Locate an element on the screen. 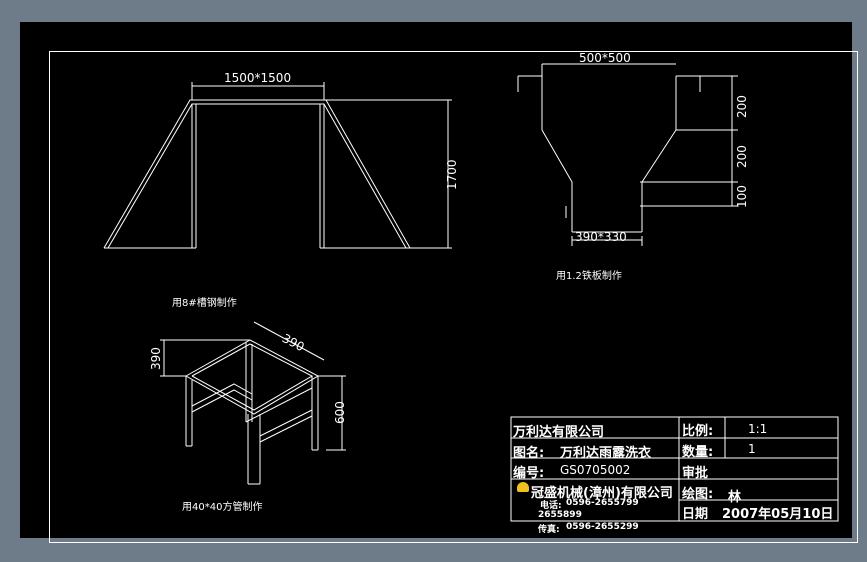 The width and height of the screenshot is (867, 562). hopper-top-dim: 500*500 is located at coordinates (605, 58).